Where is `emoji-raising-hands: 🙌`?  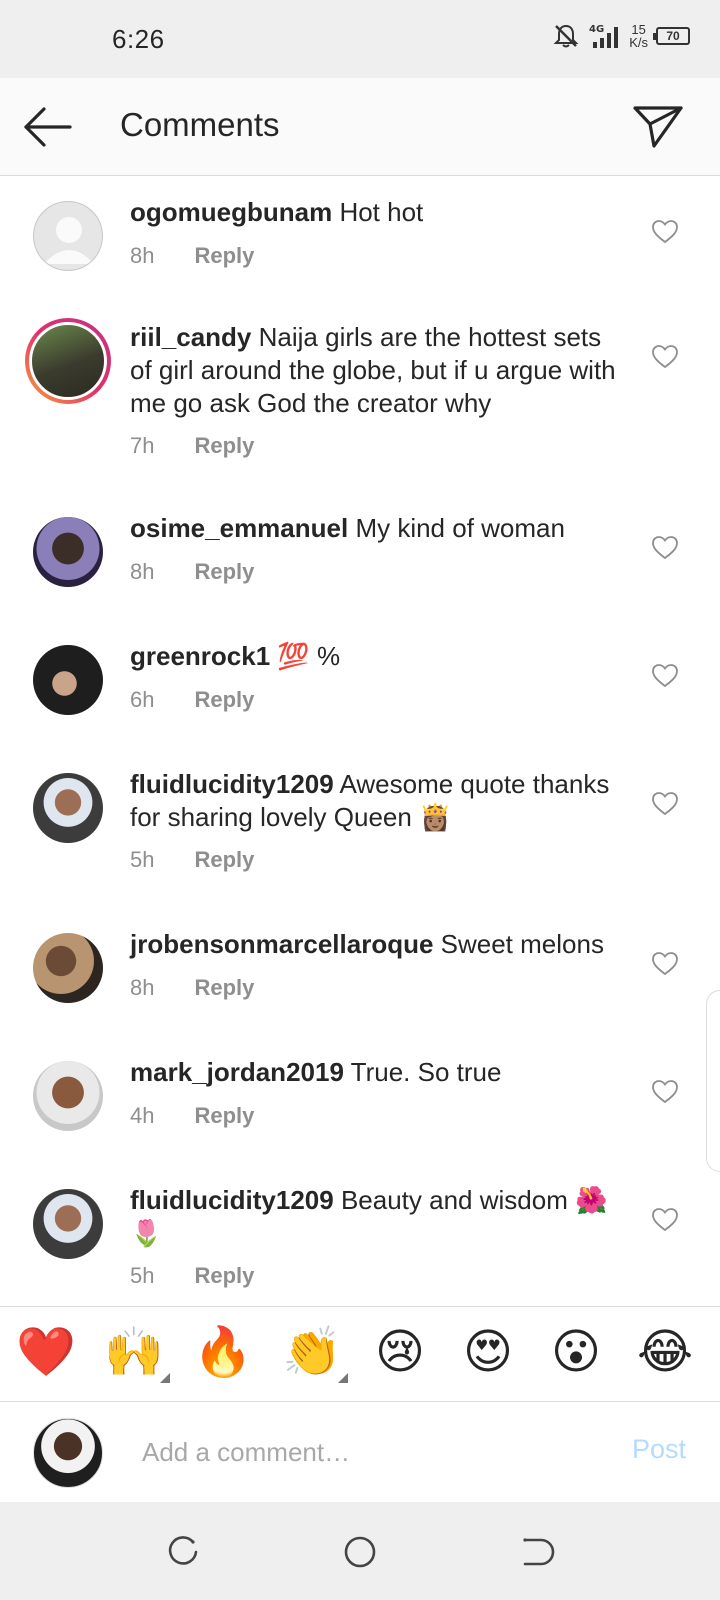 emoji-raising-hands: 🙌 is located at coordinates (134, 1352).